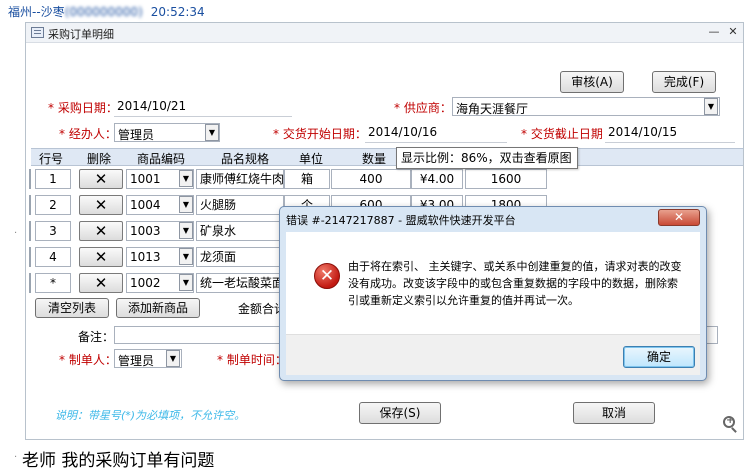 The height and width of the screenshot is (473, 744). What do you see at coordinates (99, 159) in the screenshot?
I see `col-header-delete: 删除` at bounding box center [99, 159].